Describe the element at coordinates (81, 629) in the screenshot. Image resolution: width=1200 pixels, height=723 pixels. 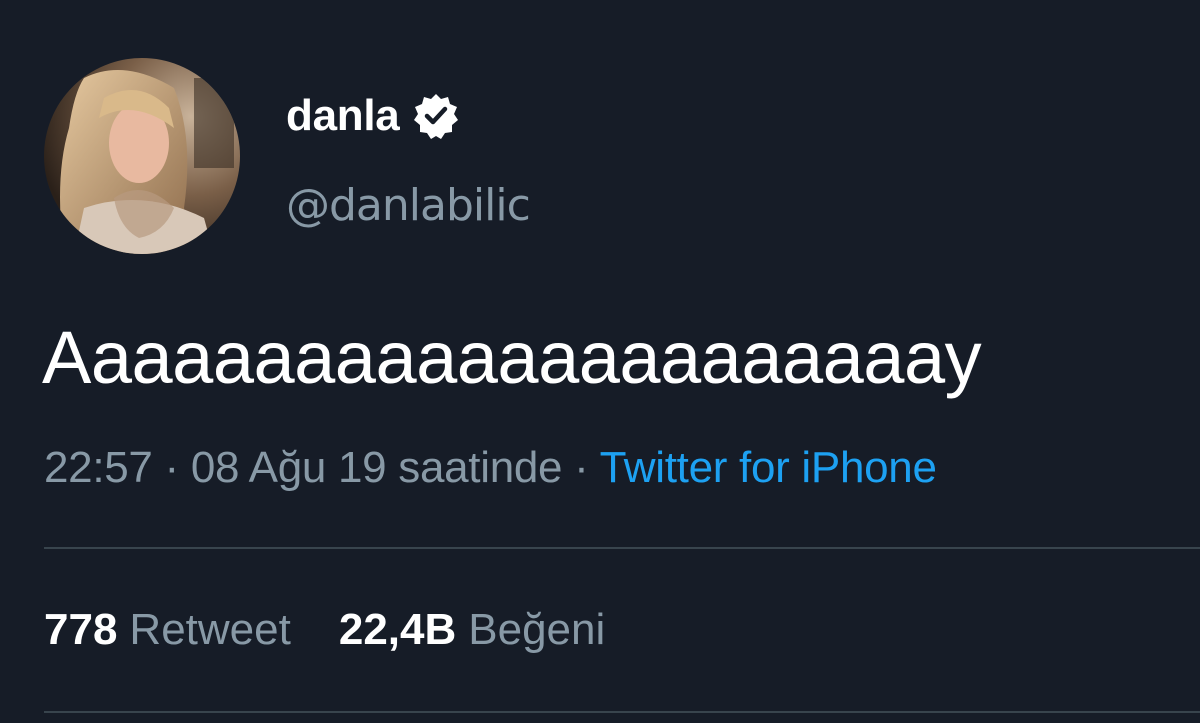
I see `retweet-count: 778` at that location.